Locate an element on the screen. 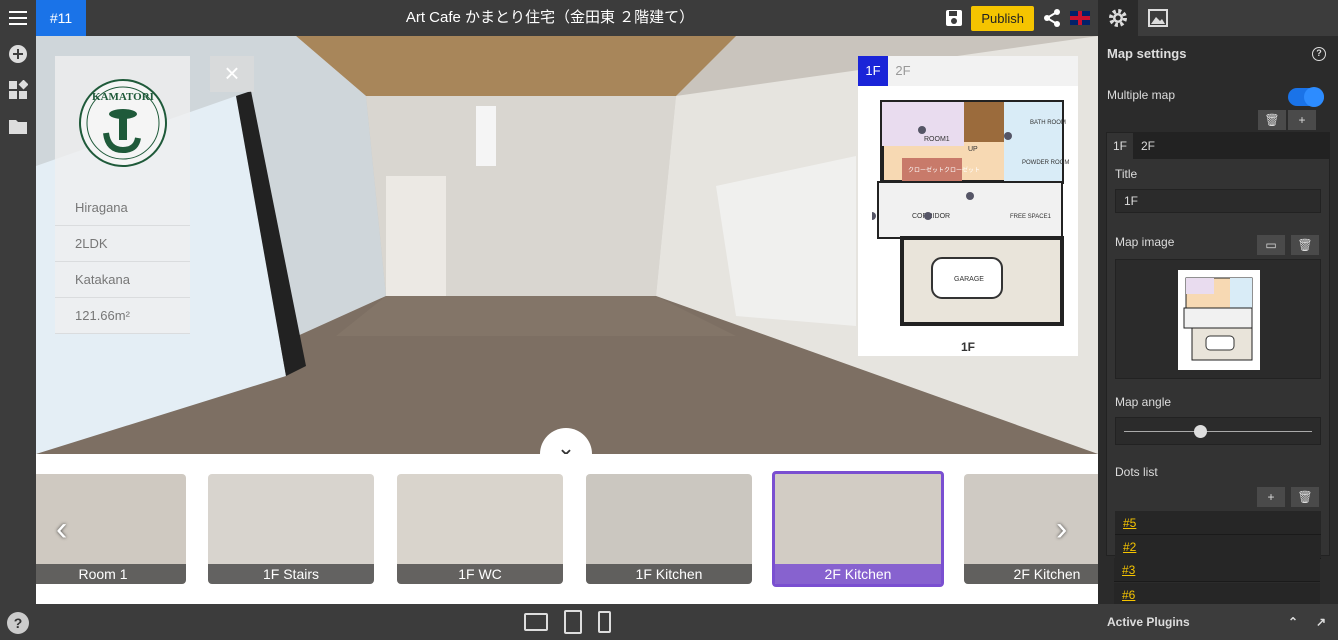 This screenshot has width=1338, height=640. scene-thumb-2f-kitchen-active: 2F Kitchen is located at coordinates (858, 529).